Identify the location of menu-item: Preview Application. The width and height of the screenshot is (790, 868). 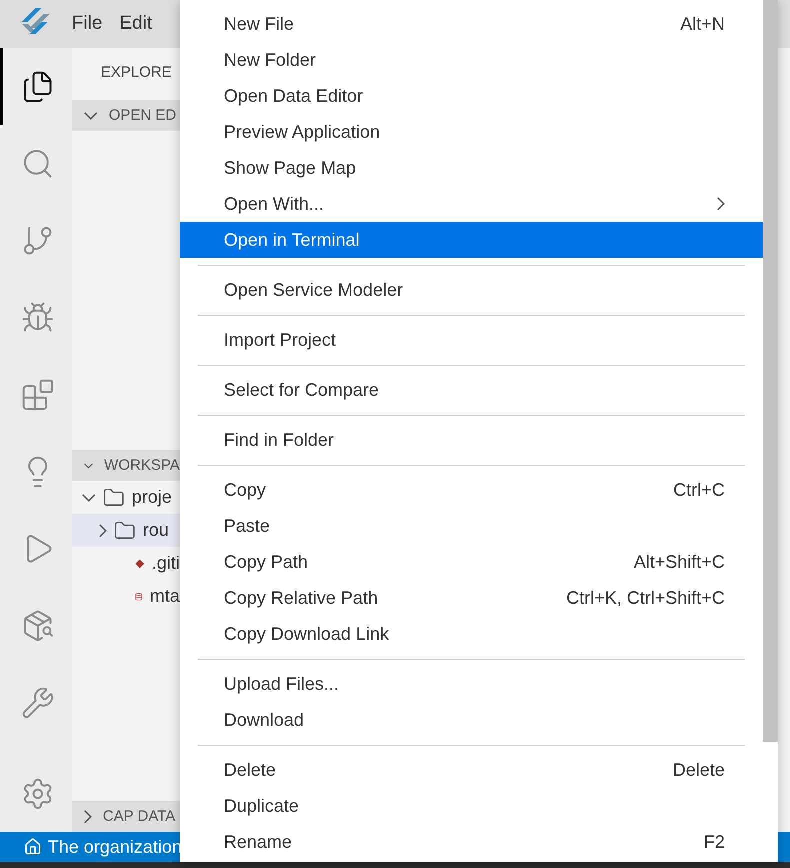
(471, 132).